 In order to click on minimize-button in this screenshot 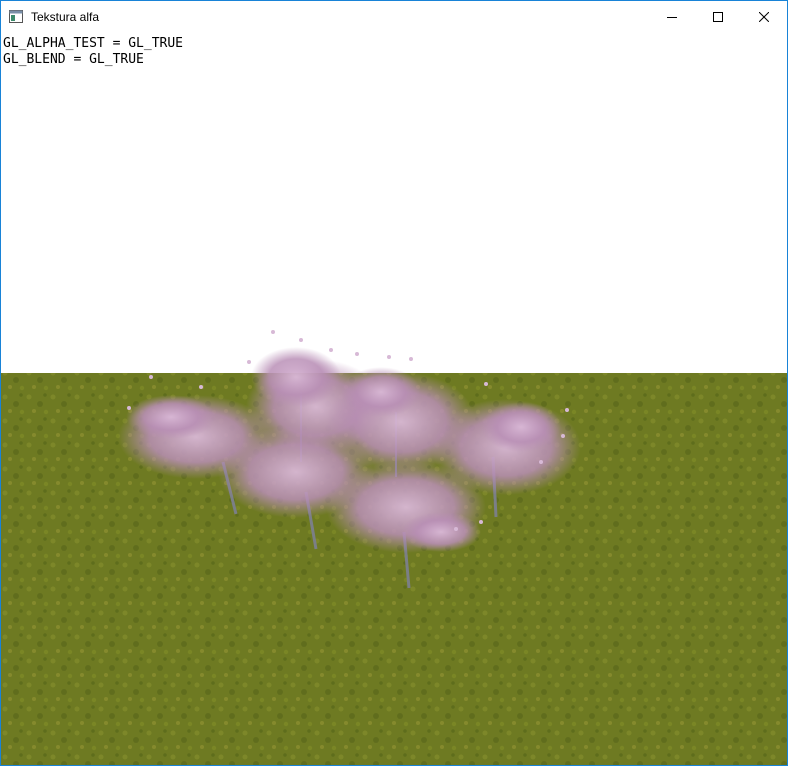, I will do `click(672, 16)`.